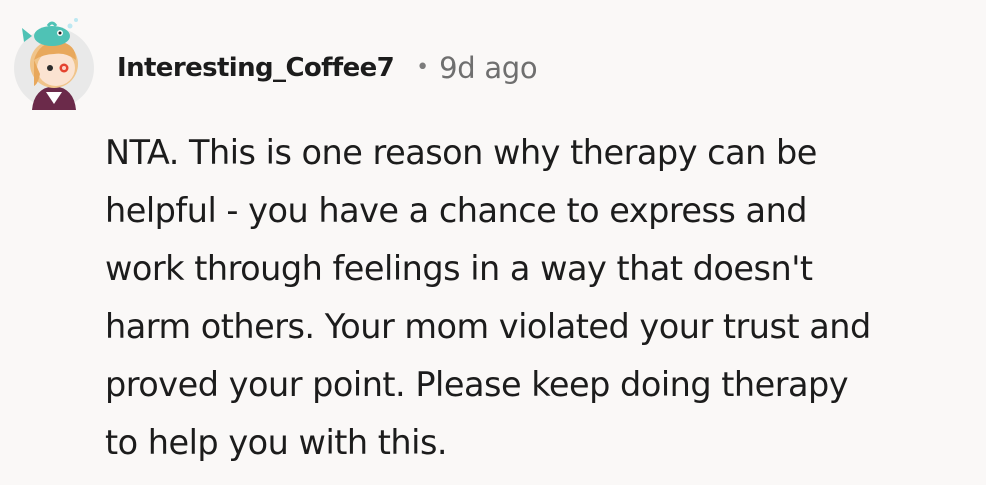 This screenshot has width=986, height=485. What do you see at coordinates (55, 61) in the screenshot?
I see `user-avatar-icon` at bounding box center [55, 61].